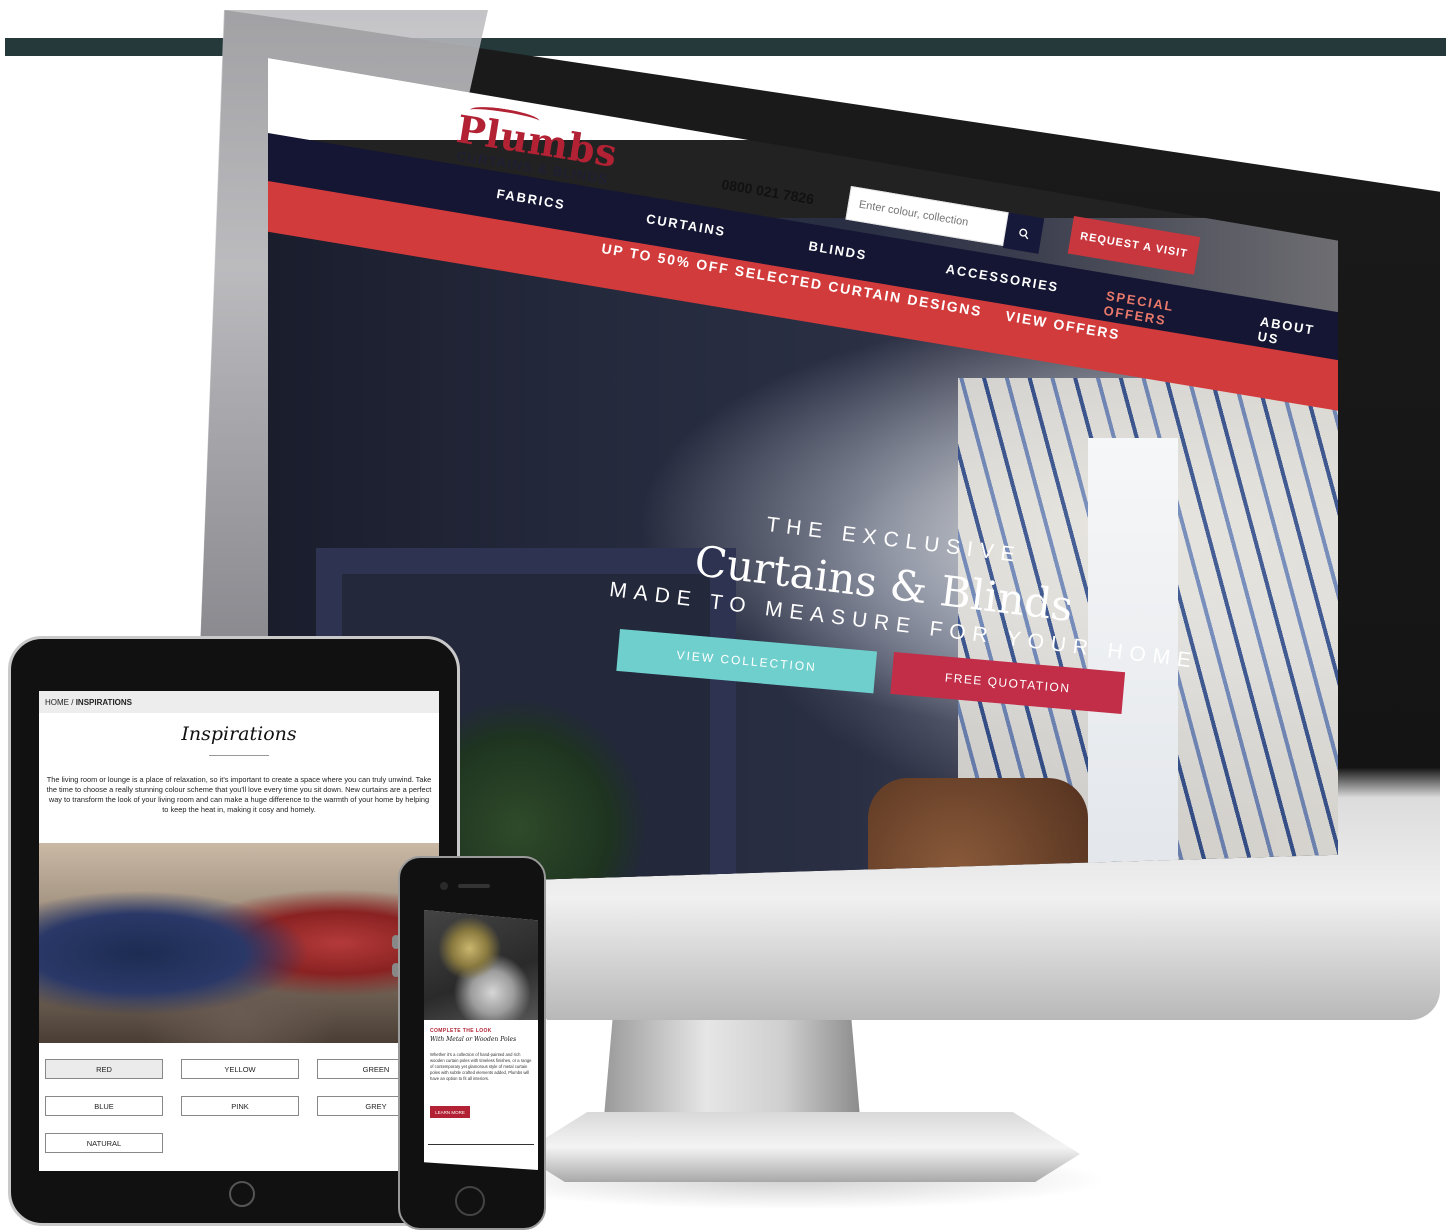 This screenshot has width=1446, height=1230. I want to click on search-button, so click(1023, 233).